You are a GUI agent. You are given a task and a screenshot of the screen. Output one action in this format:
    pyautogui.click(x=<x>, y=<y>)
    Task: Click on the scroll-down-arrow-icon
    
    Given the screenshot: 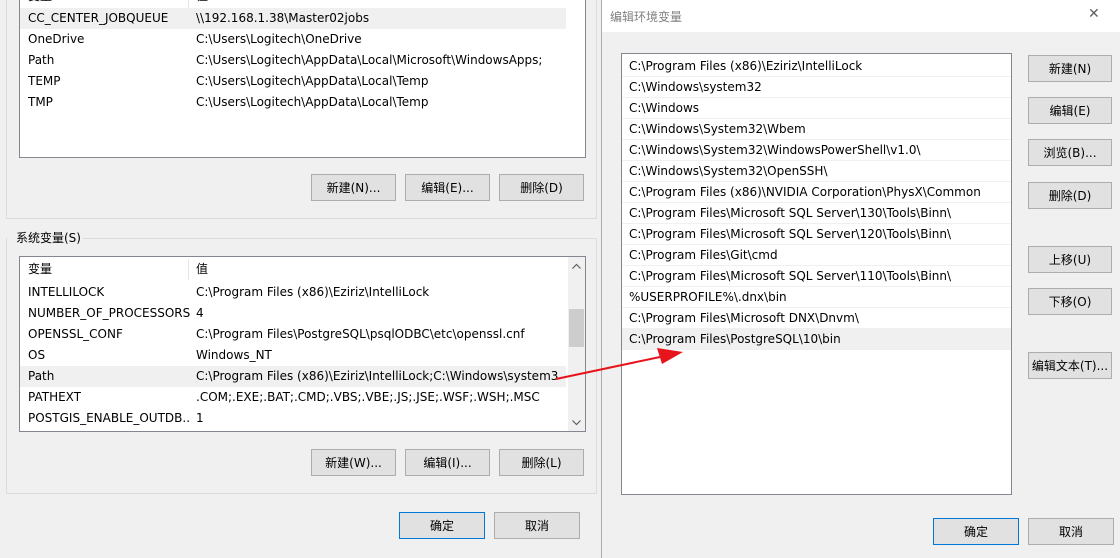 What is the action you would take?
    pyautogui.click(x=576, y=422)
    